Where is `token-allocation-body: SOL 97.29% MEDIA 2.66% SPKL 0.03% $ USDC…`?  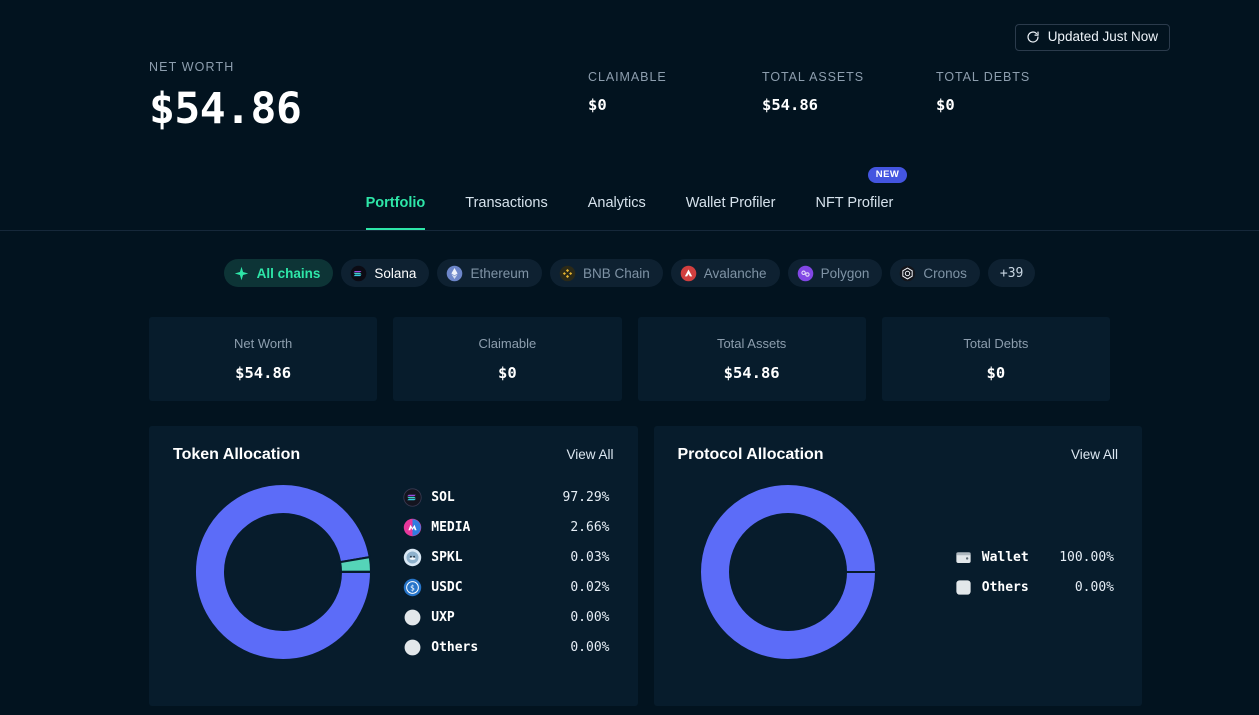
token-allocation-body: SOL 97.29% MEDIA 2.66% SPKL 0.03% $ USDC… is located at coordinates (393, 572).